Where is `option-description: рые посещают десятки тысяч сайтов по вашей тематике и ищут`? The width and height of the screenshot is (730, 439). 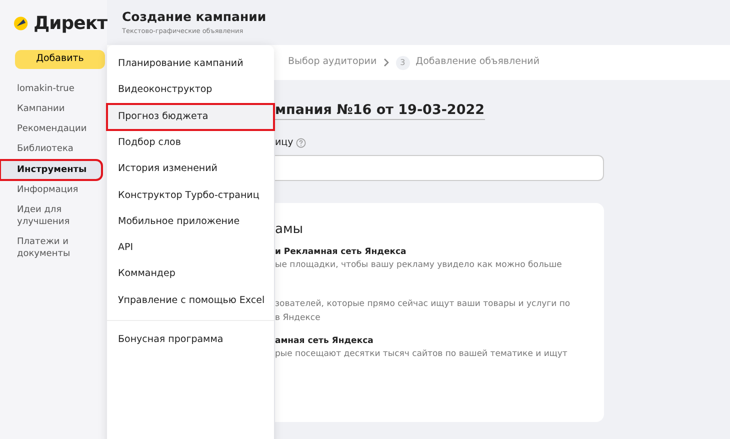
option-description: рые посещают десятки тысяч сайтов по вашей тематике и ищут is located at coordinates (421, 355).